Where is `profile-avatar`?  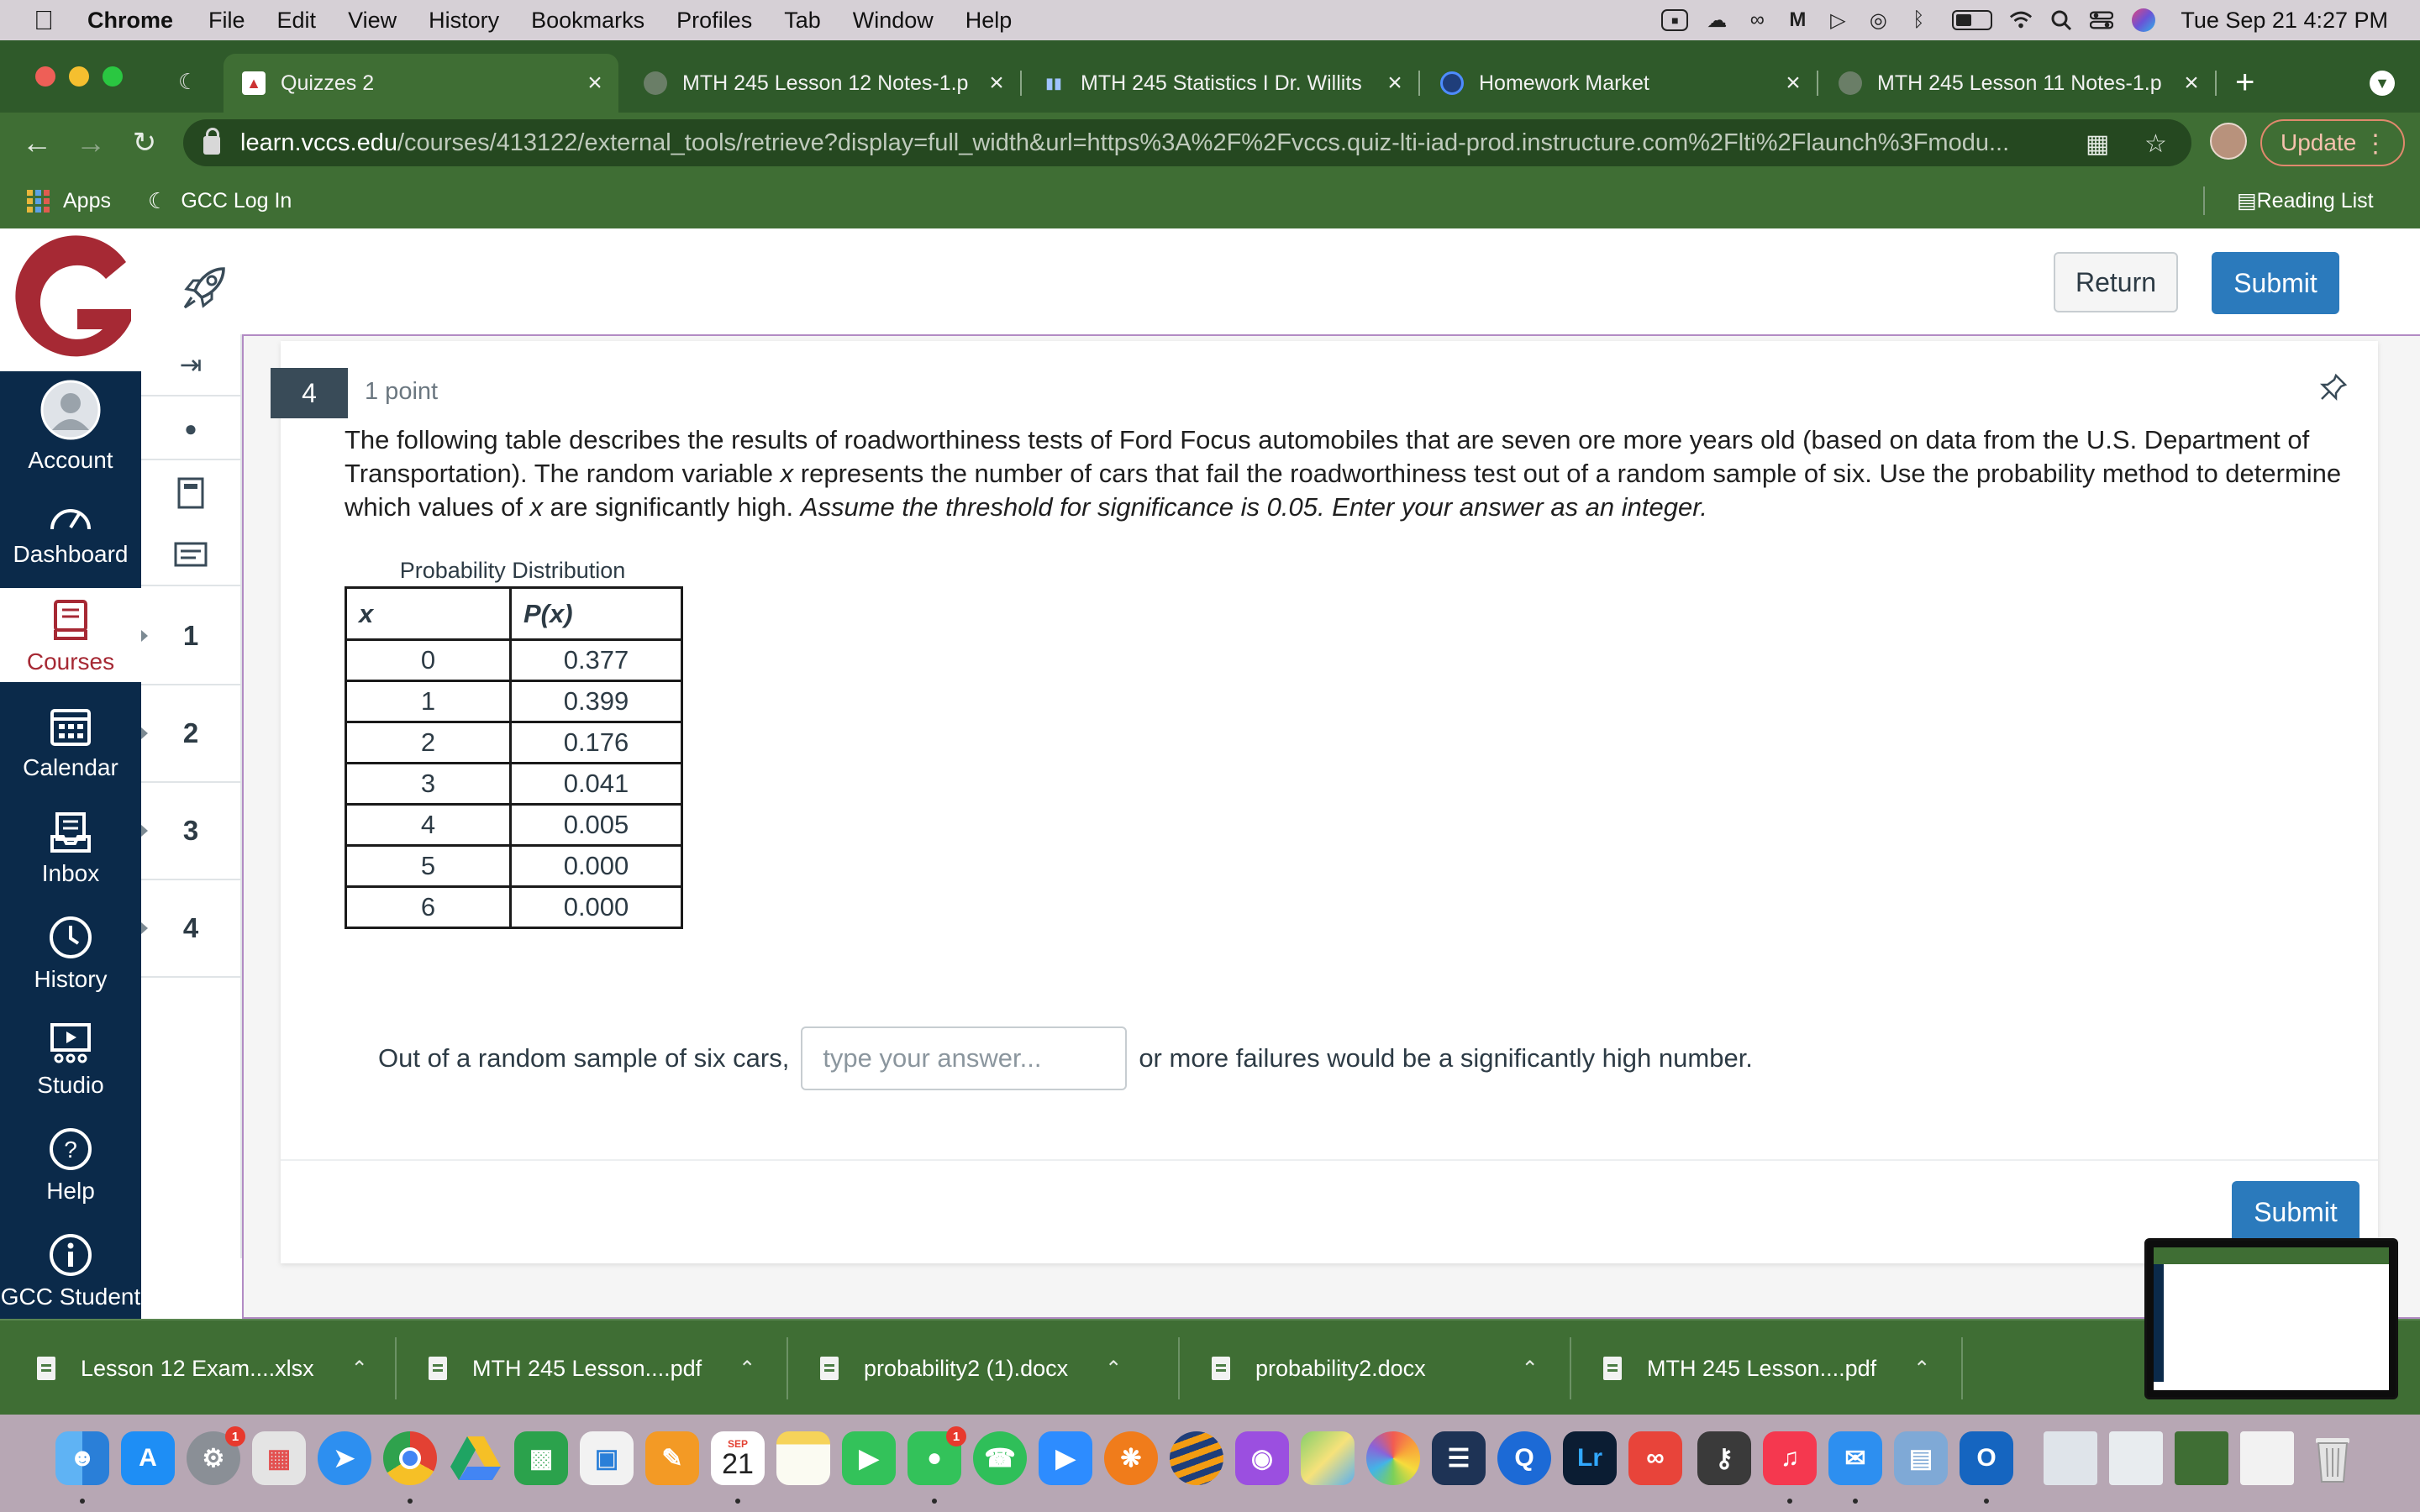 profile-avatar is located at coordinates (2228, 141).